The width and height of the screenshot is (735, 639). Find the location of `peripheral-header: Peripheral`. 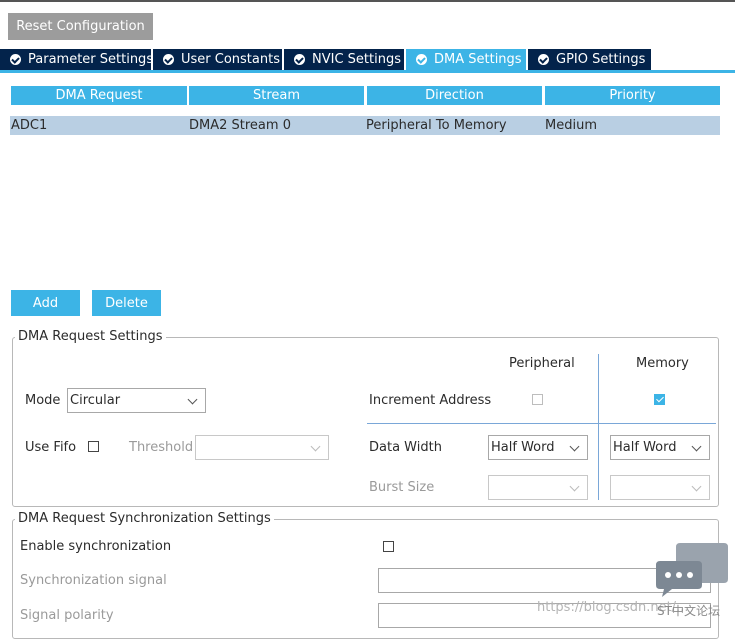

peripheral-header: Peripheral is located at coordinates (542, 363).